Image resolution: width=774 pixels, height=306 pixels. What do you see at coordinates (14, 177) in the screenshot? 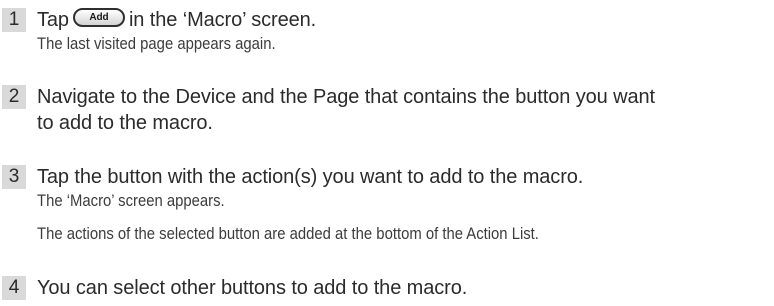
I see `step-number: 3` at bounding box center [14, 177].